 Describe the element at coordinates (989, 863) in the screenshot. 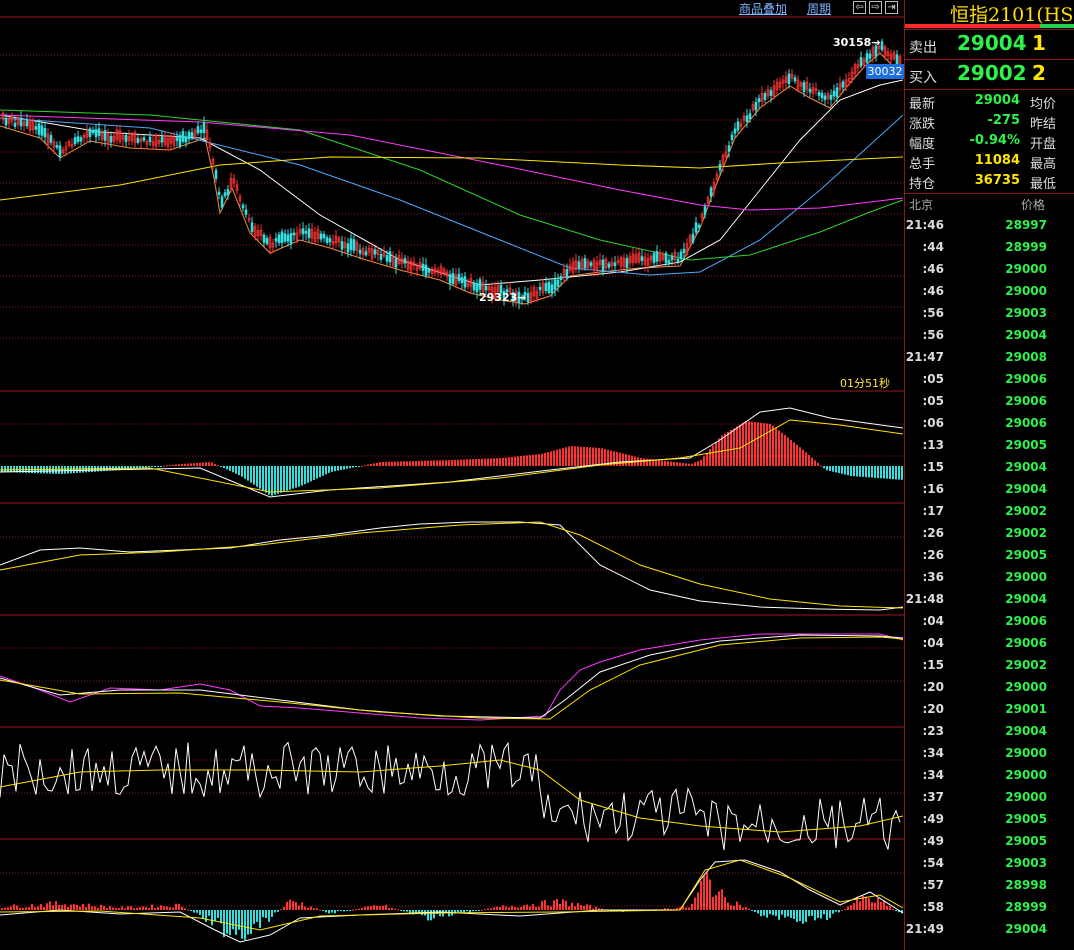

I see `tick-row: :54 29003` at that location.